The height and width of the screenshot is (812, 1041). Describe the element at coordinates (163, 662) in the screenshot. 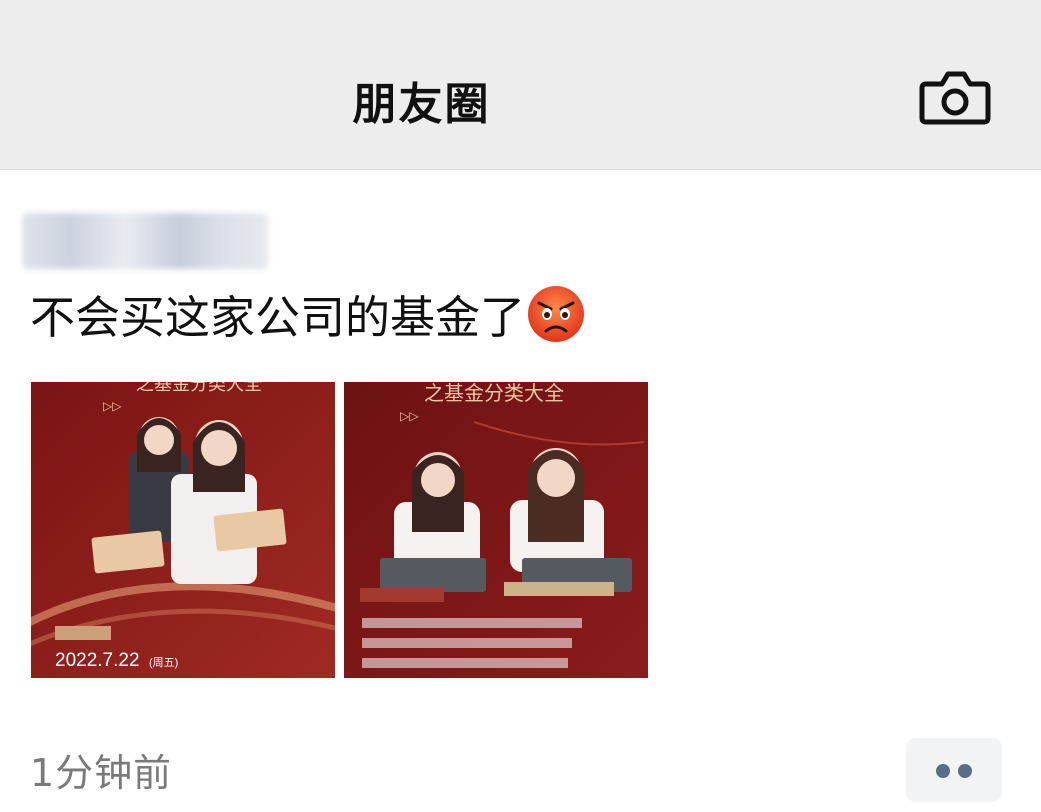

I see `image1-date-suffix: (周五)` at that location.